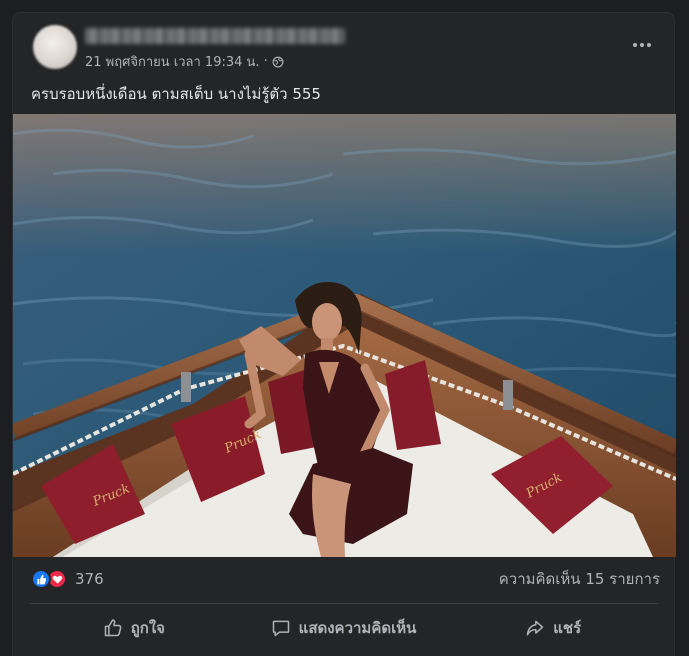 The height and width of the screenshot is (656, 689). Describe the element at coordinates (55, 47) in the screenshot. I see `author-avatar` at that location.